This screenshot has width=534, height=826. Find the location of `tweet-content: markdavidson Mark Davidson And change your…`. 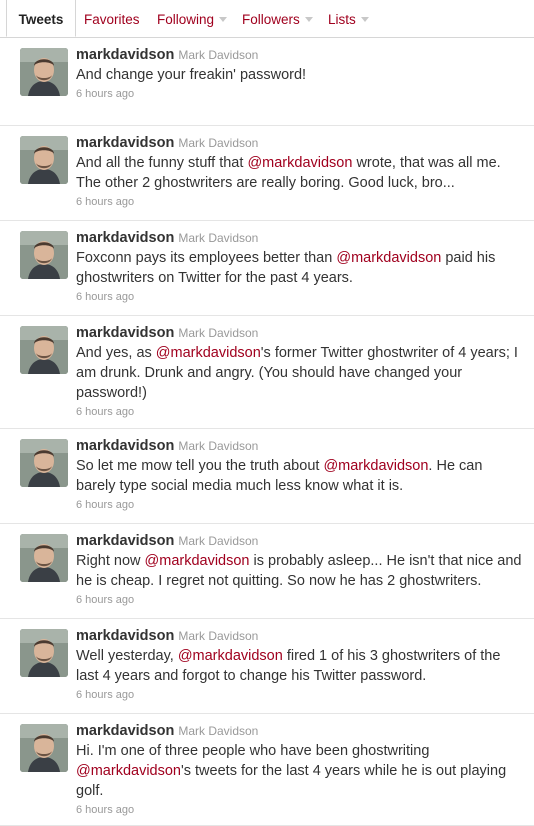

tweet-content: markdavidson Mark Davidson And change your… is located at coordinates (299, 73).